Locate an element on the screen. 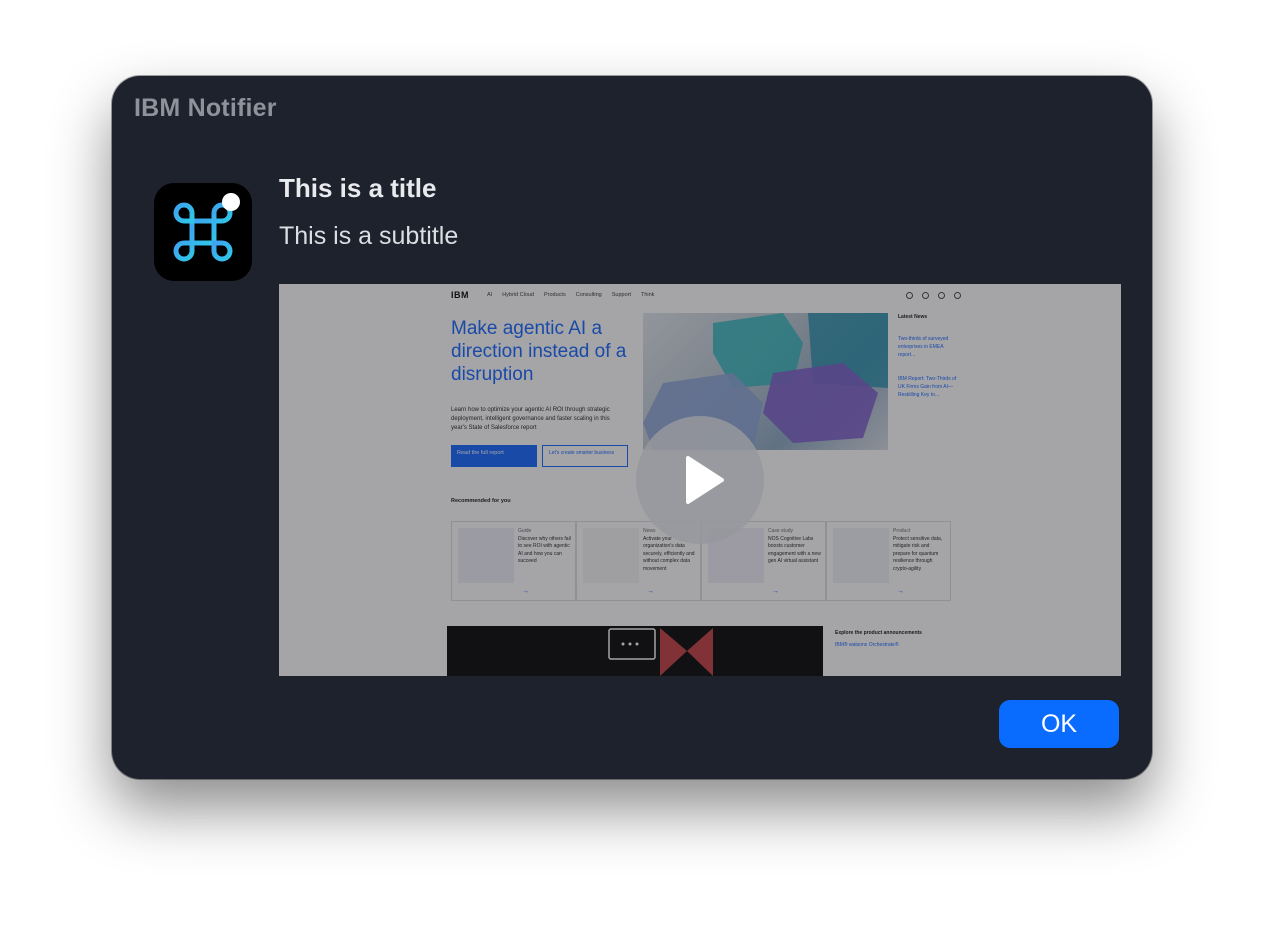 This screenshot has height=928, width=1264. play-icon is located at coordinates (705, 480).